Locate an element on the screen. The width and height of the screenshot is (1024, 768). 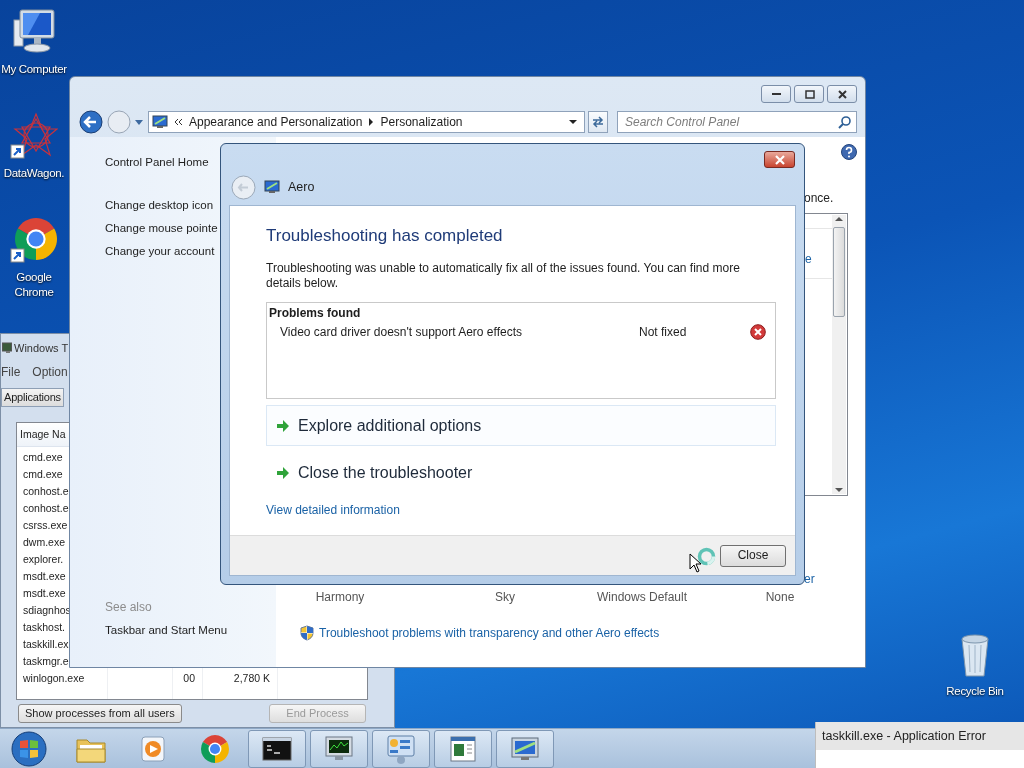
table-cell-text: 2,780 K is located at coordinates (251, 678).